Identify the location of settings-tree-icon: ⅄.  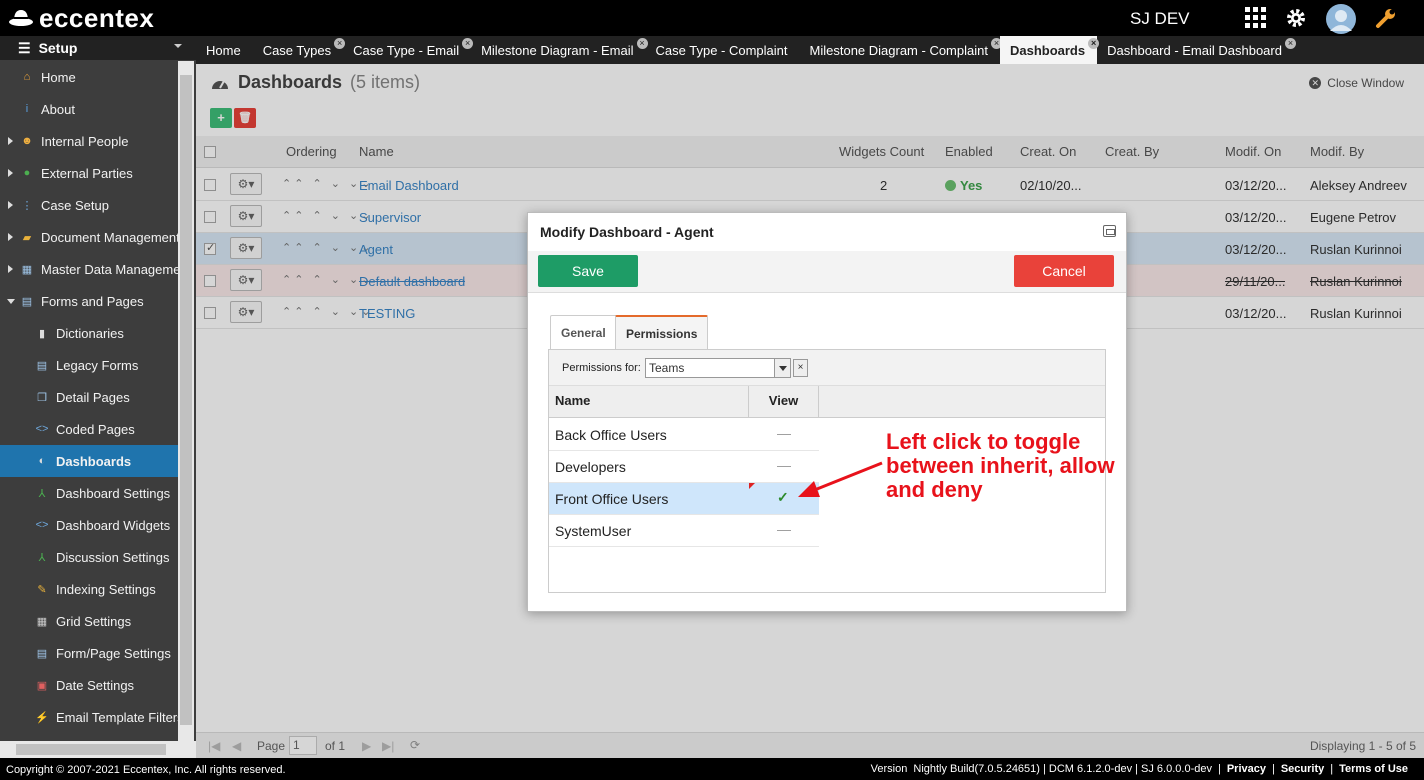
(42, 557).